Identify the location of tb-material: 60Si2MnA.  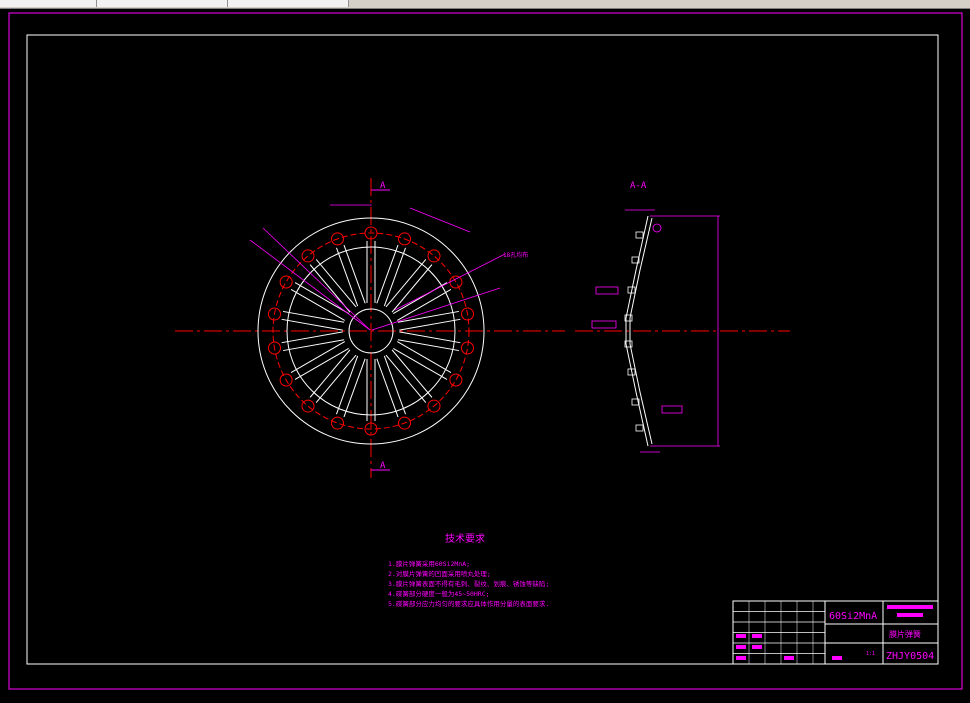
(853, 616).